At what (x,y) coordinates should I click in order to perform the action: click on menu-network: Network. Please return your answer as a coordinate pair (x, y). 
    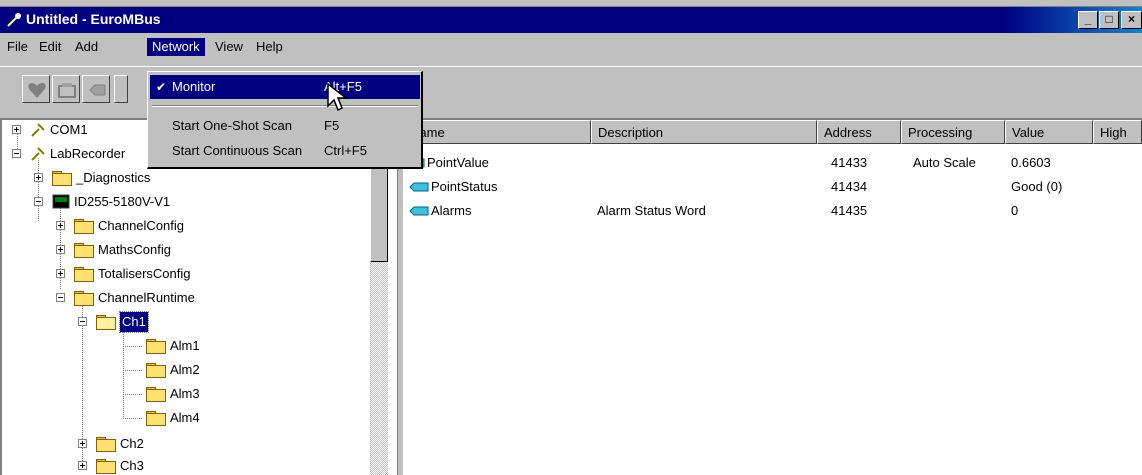
    Looking at the image, I should click on (176, 47).